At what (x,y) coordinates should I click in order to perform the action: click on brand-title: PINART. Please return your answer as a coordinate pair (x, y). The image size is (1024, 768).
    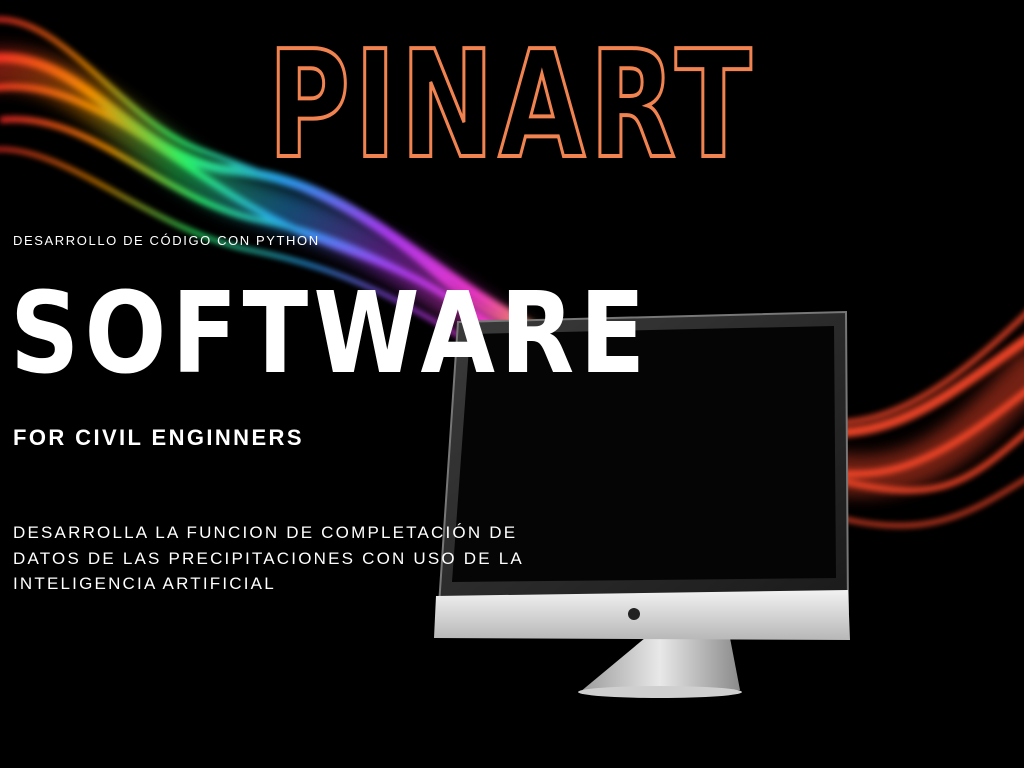
    Looking at the image, I should click on (512, 104).